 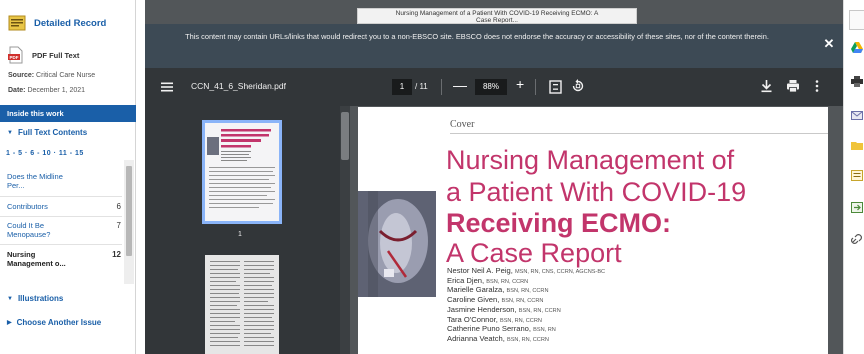 I want to click on cover-photo, so click(x=397, y=244).